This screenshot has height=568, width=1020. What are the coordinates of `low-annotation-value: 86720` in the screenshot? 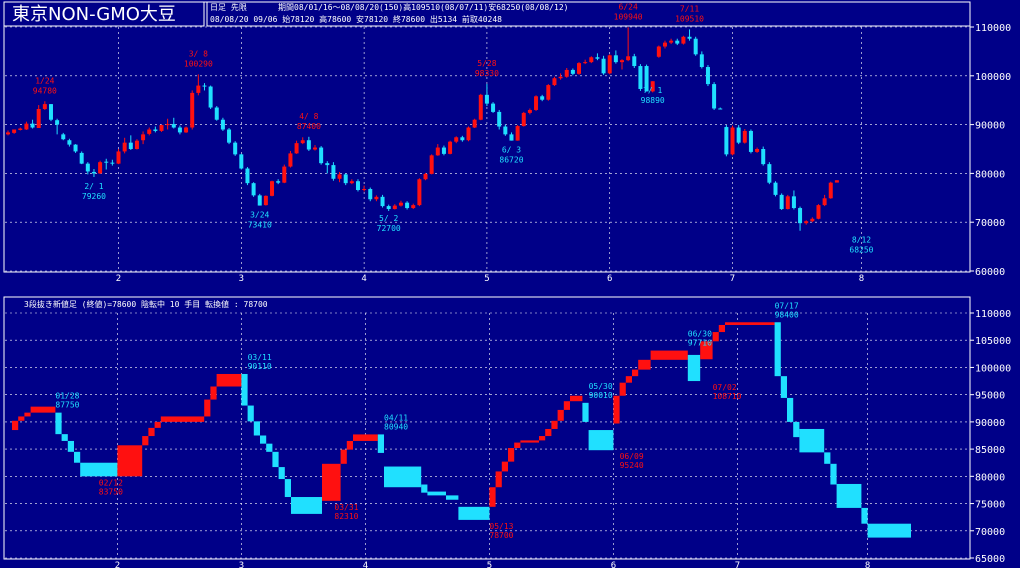 It's located at (511, 160).